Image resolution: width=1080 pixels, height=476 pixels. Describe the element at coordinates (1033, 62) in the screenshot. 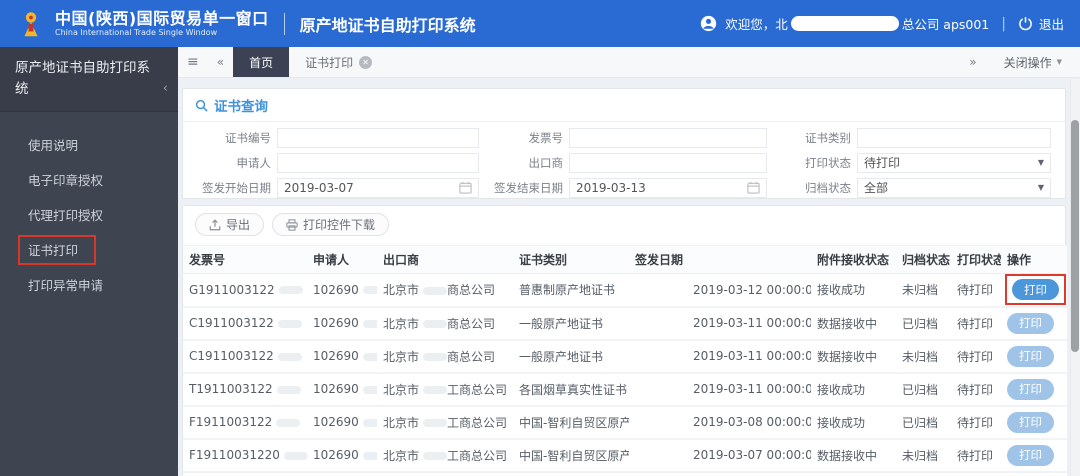

I see `close-operations-dropdown: 关闭操作 ▼` at that location.